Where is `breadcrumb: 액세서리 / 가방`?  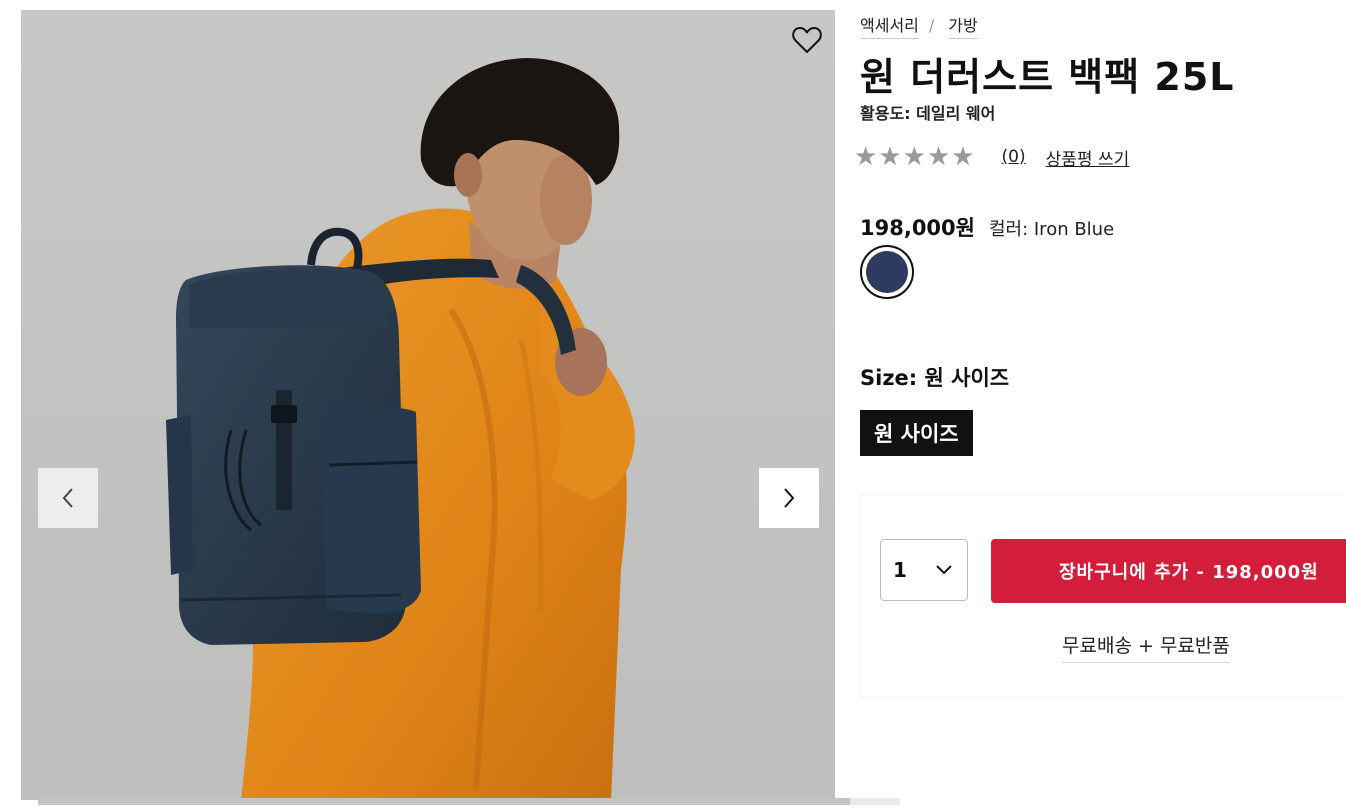
breadcrumb: 액세서리 / 가방 is located at coordinates (919, 25).